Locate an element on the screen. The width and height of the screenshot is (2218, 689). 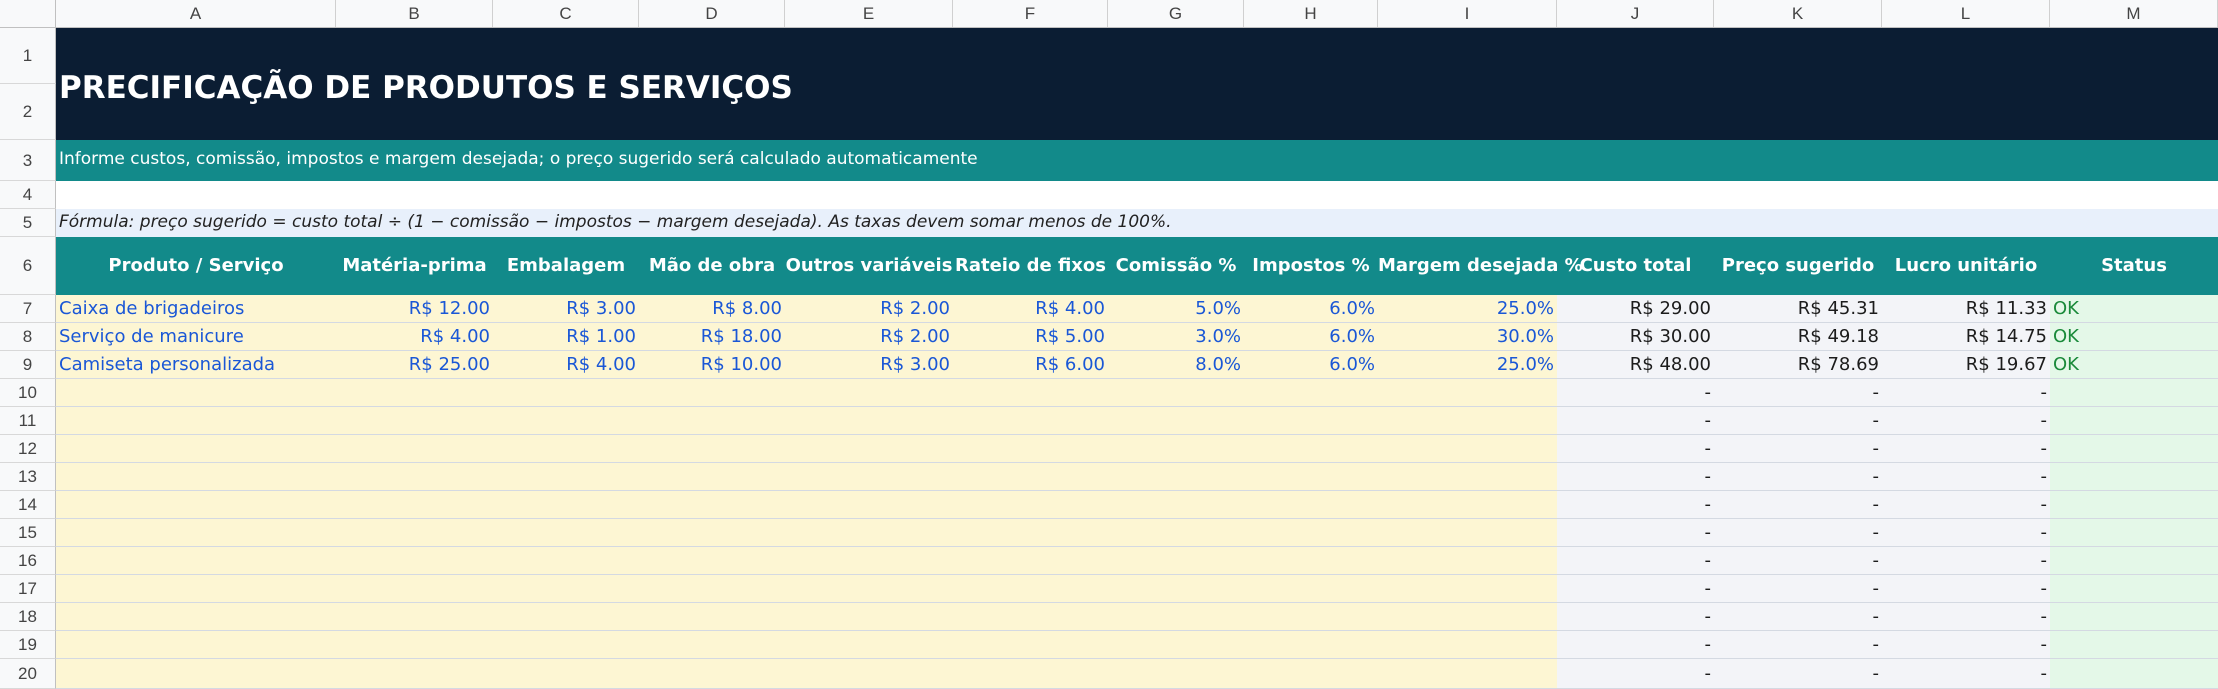
row-header-9: 9 is located at coordinates (28, 365).